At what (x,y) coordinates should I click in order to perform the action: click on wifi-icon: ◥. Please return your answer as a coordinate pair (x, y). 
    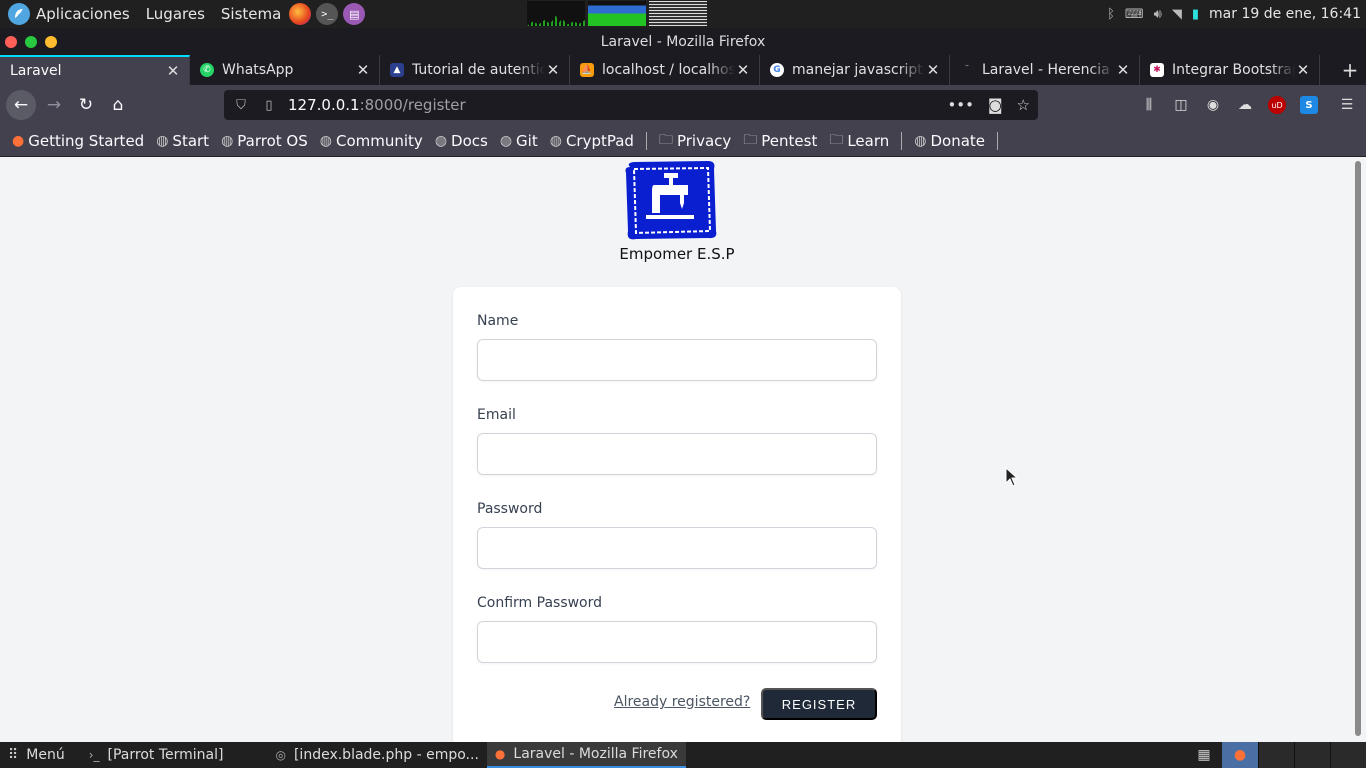
    Looking at the image, I should click on (1177, 14).